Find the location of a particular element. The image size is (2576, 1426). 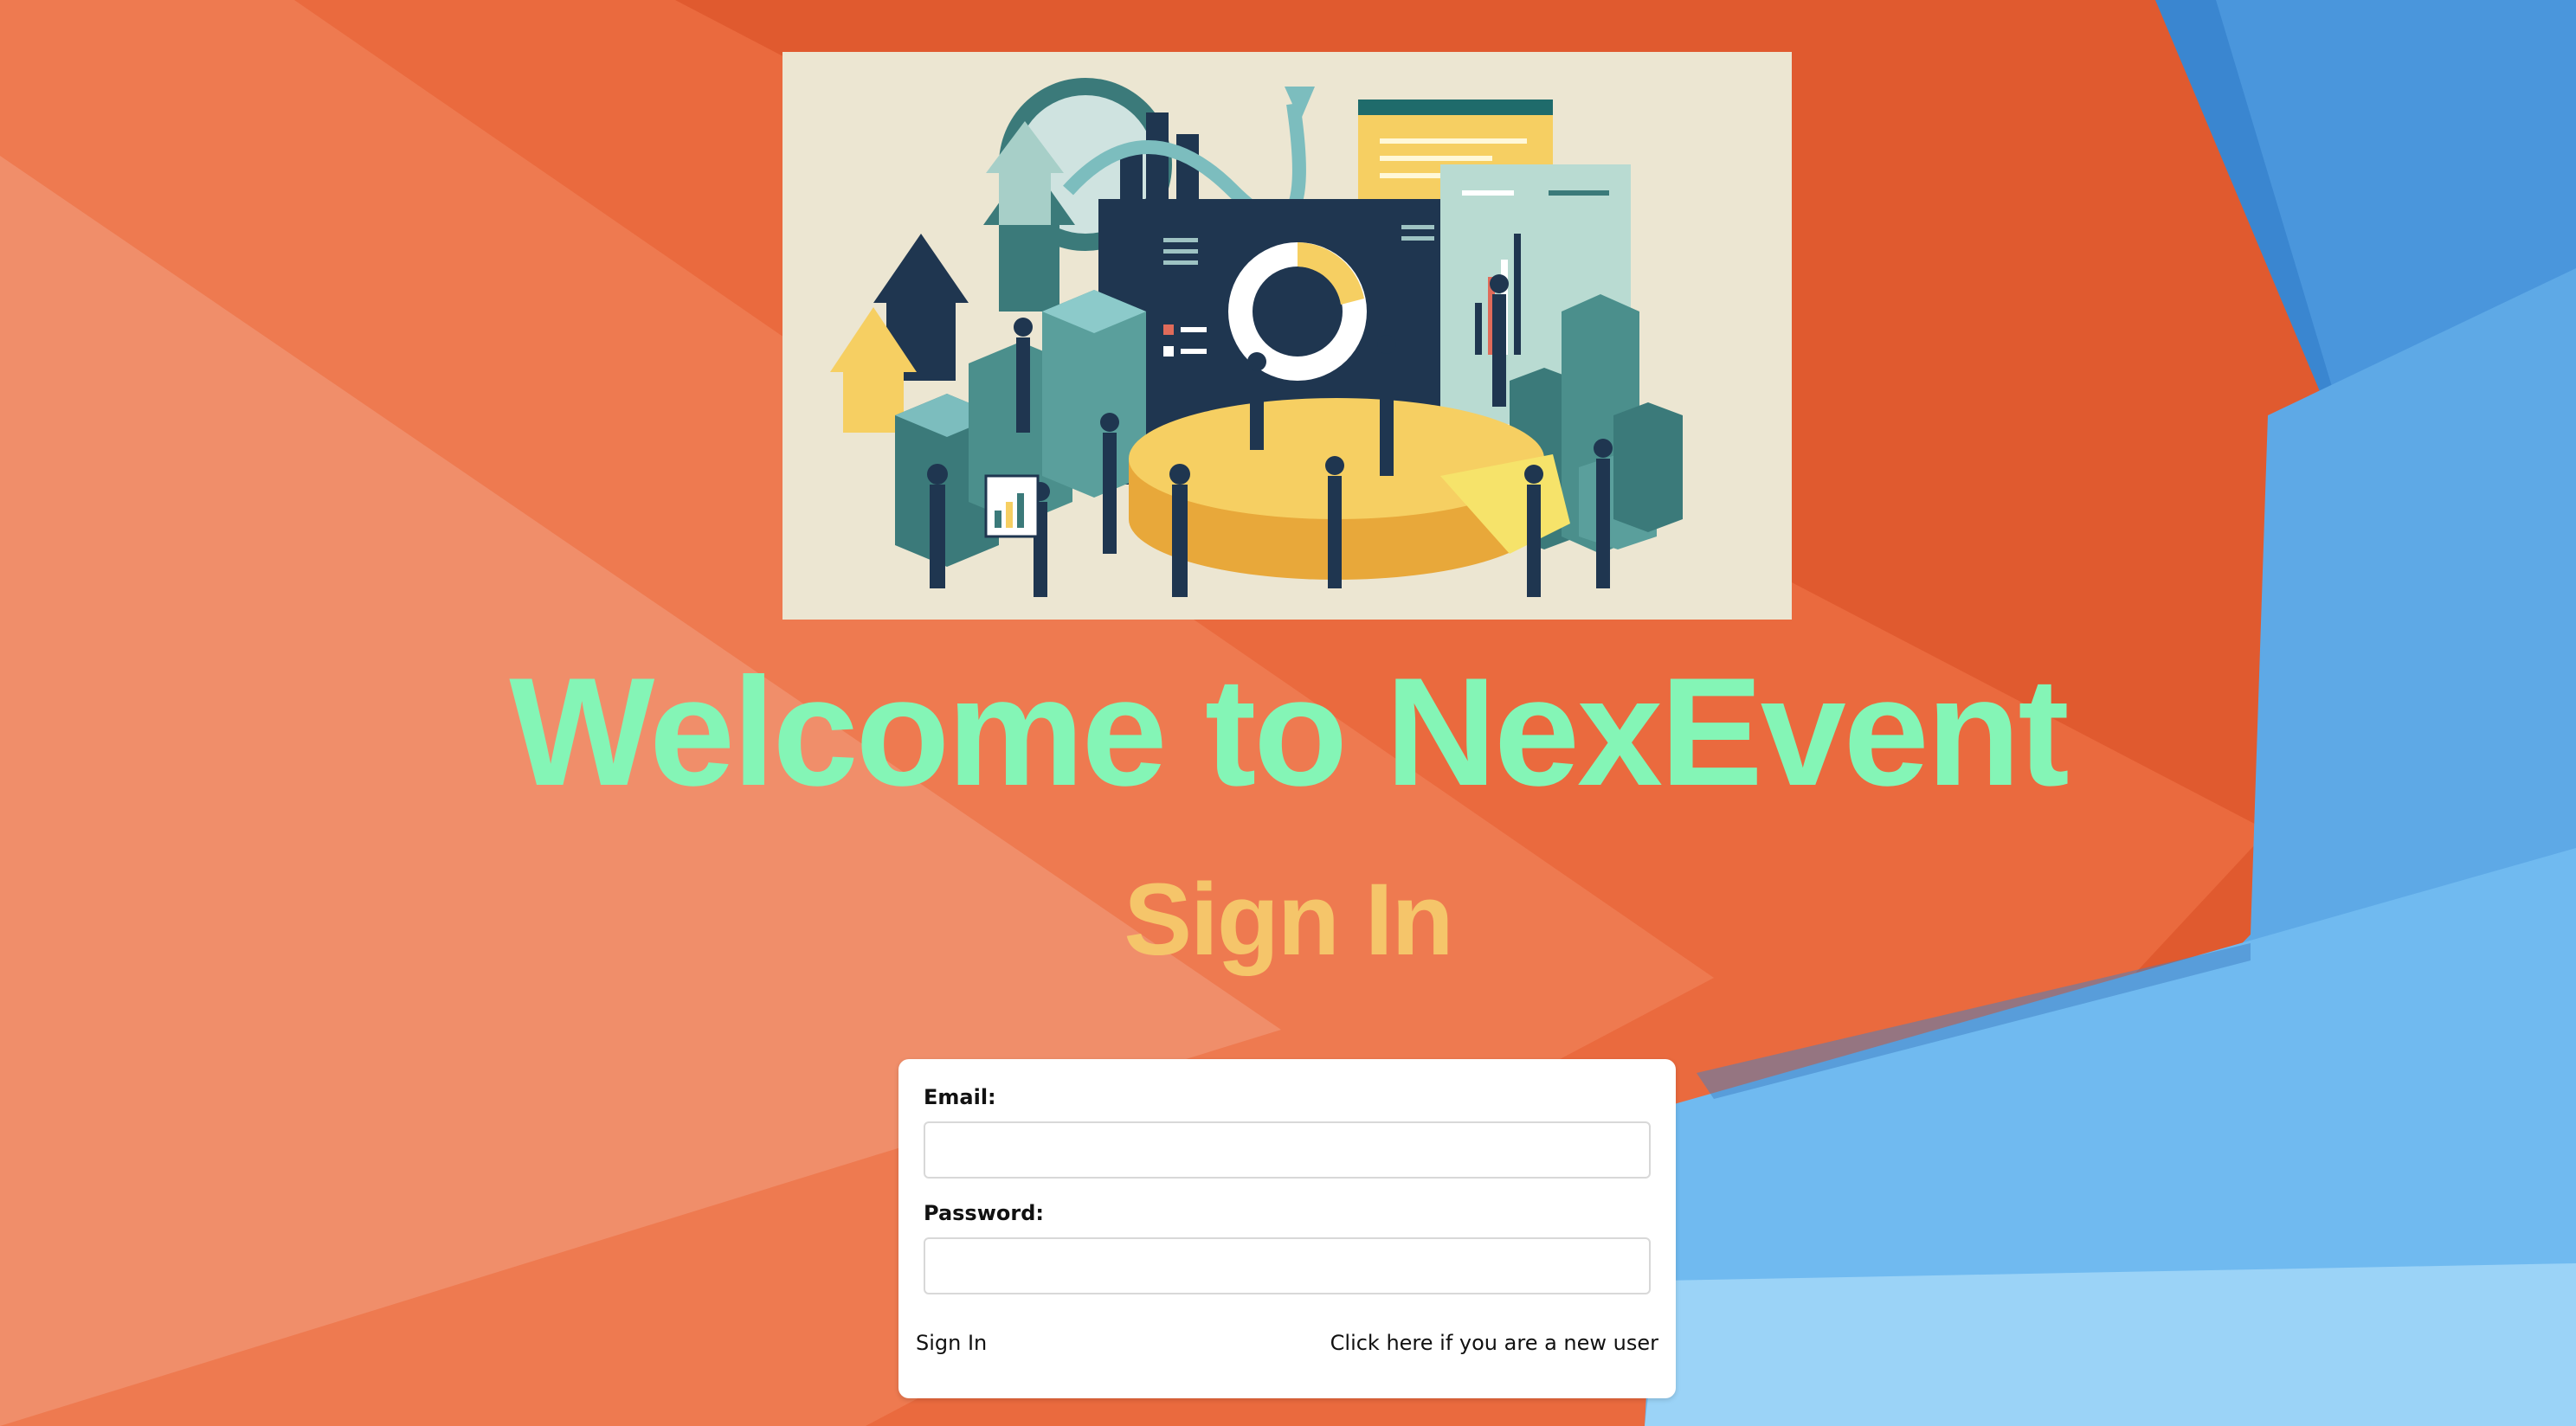

email-input is located at coordinates (1287, 1150).